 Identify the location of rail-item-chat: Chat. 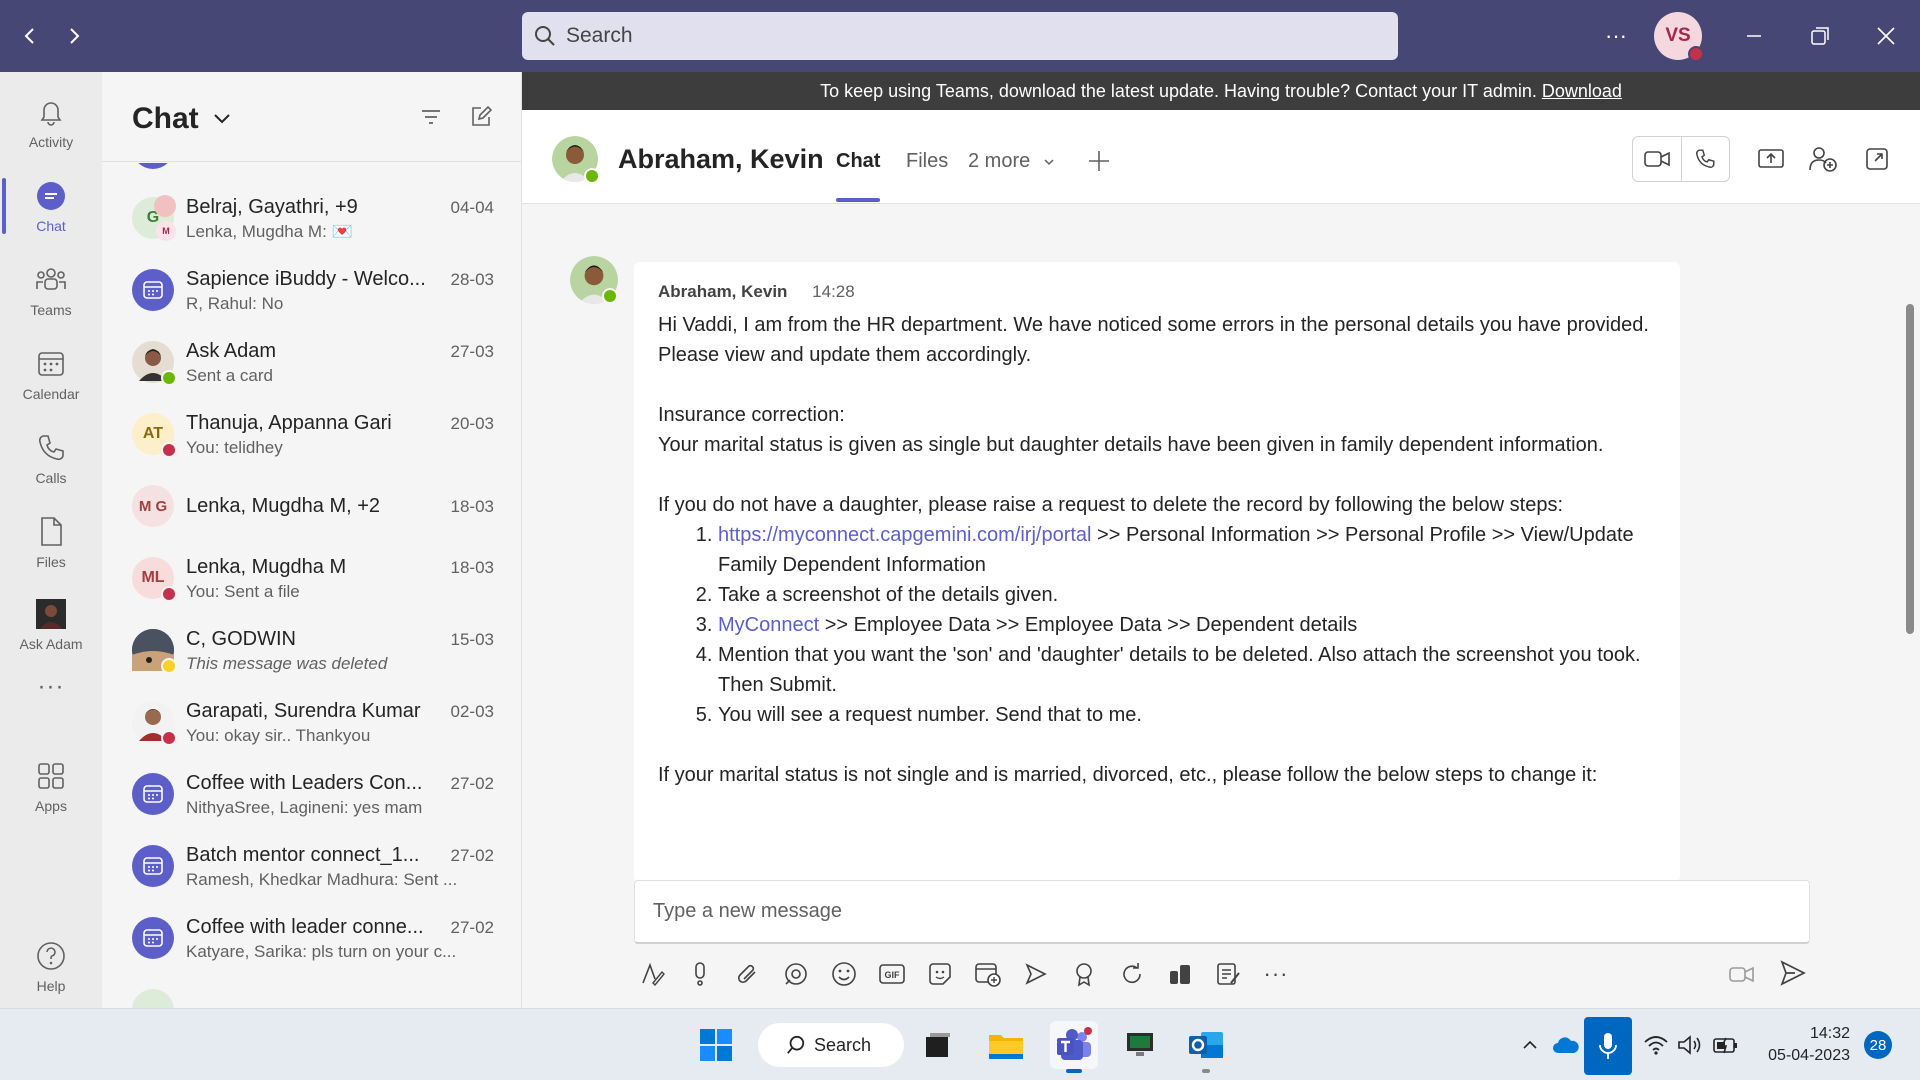
(51, 206).